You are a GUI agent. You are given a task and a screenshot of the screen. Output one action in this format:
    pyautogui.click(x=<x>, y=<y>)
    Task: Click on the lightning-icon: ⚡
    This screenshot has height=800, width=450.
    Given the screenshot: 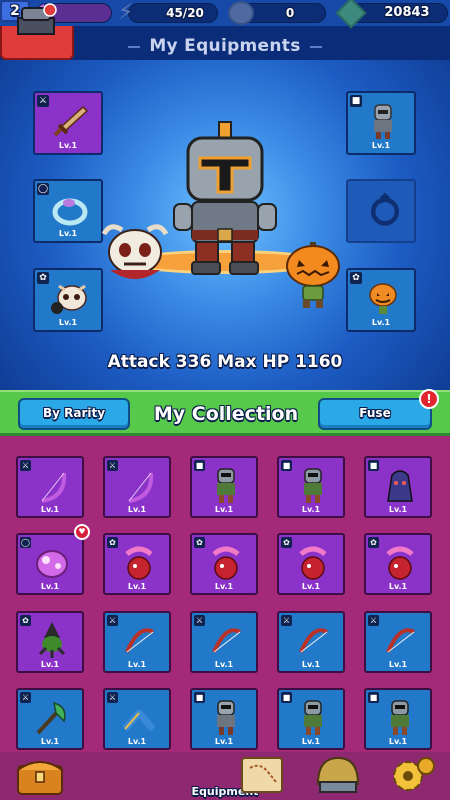 What is the action you would take?
    pyautogui.click(x=126, y=12)
    